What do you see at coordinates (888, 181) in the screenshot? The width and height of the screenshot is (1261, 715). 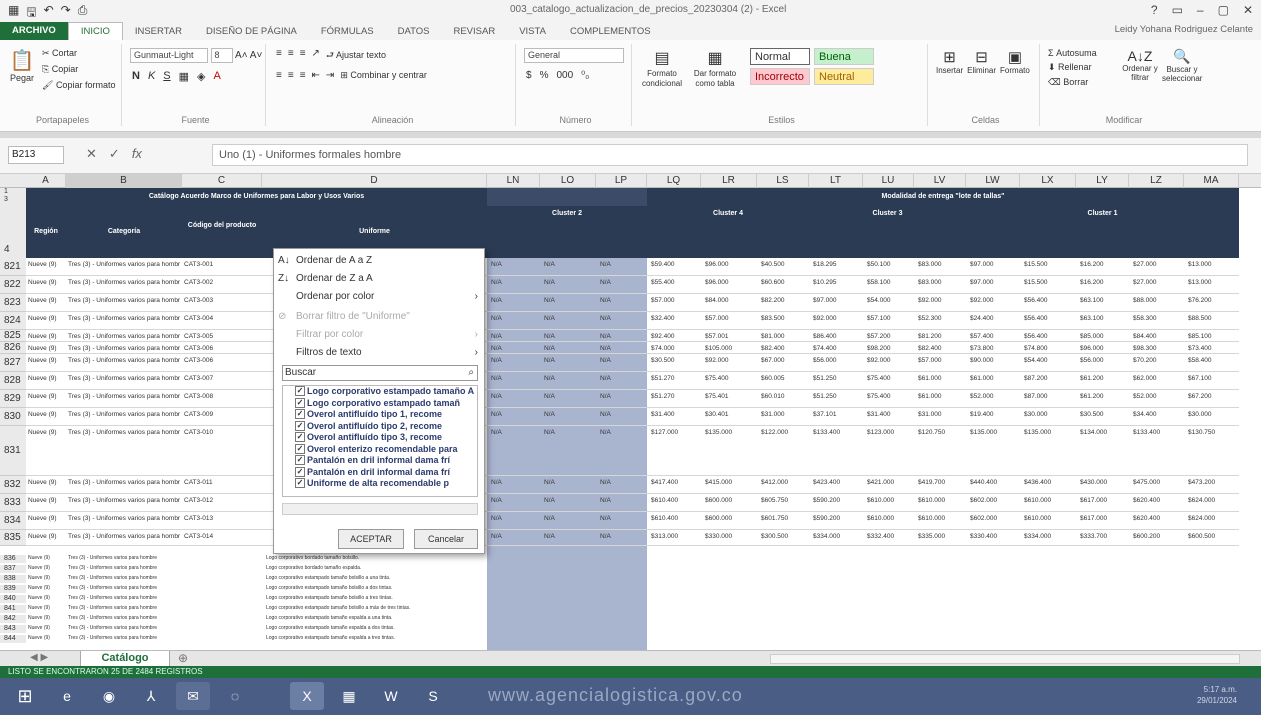 I see `column-header: LU` at bounding box center [888, 181].